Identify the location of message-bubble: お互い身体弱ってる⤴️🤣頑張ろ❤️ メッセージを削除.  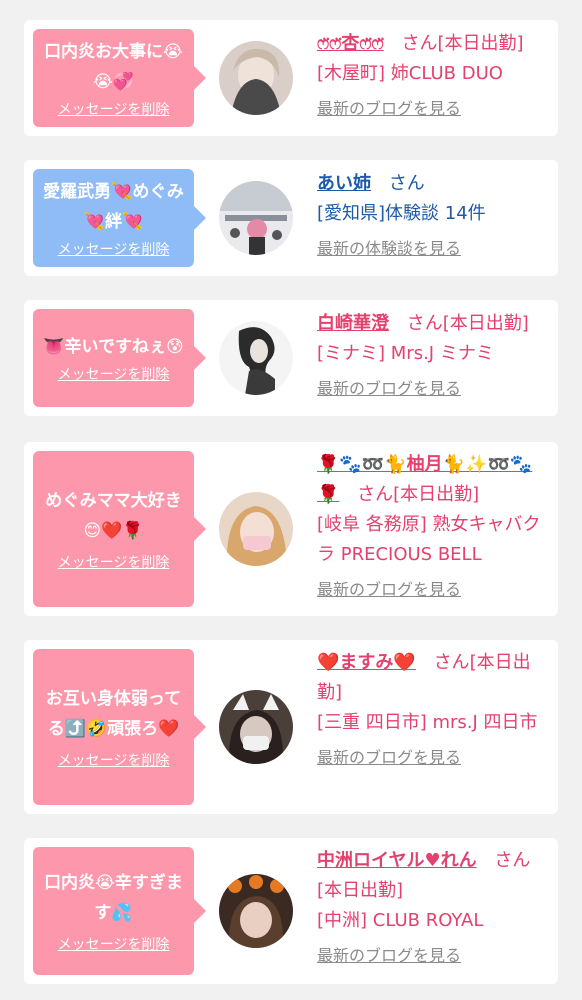
(119, 727).